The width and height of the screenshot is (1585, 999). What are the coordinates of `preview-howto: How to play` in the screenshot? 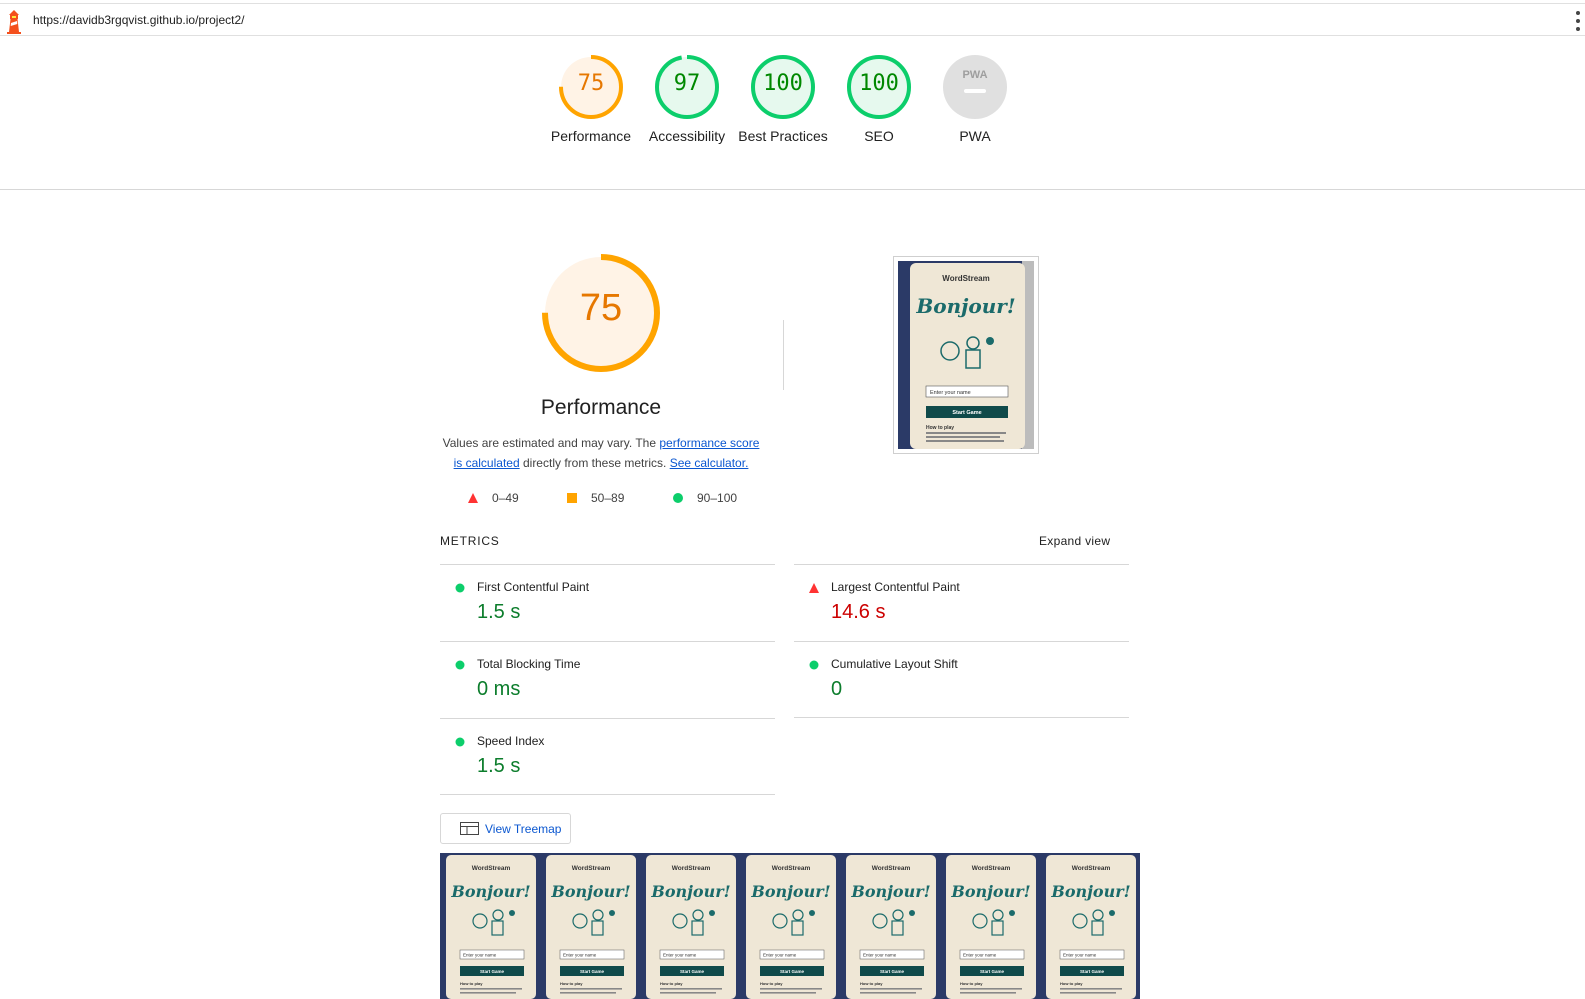 It's located at (940, 428).